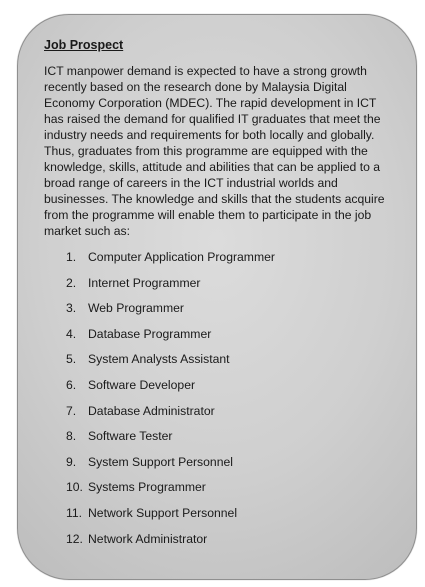 The height and width of the screenshot is (587, 425). What do you see at coordinates (216, 313) in the screenshot?
I see `list-item: 3. Web Programmer` at bounding box center [216, 313].